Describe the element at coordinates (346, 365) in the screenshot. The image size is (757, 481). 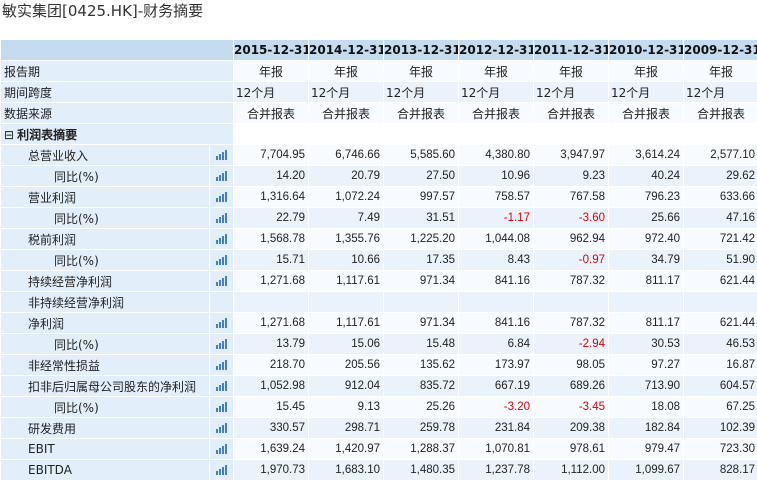
I see `table-cell: 205.56` at that location.